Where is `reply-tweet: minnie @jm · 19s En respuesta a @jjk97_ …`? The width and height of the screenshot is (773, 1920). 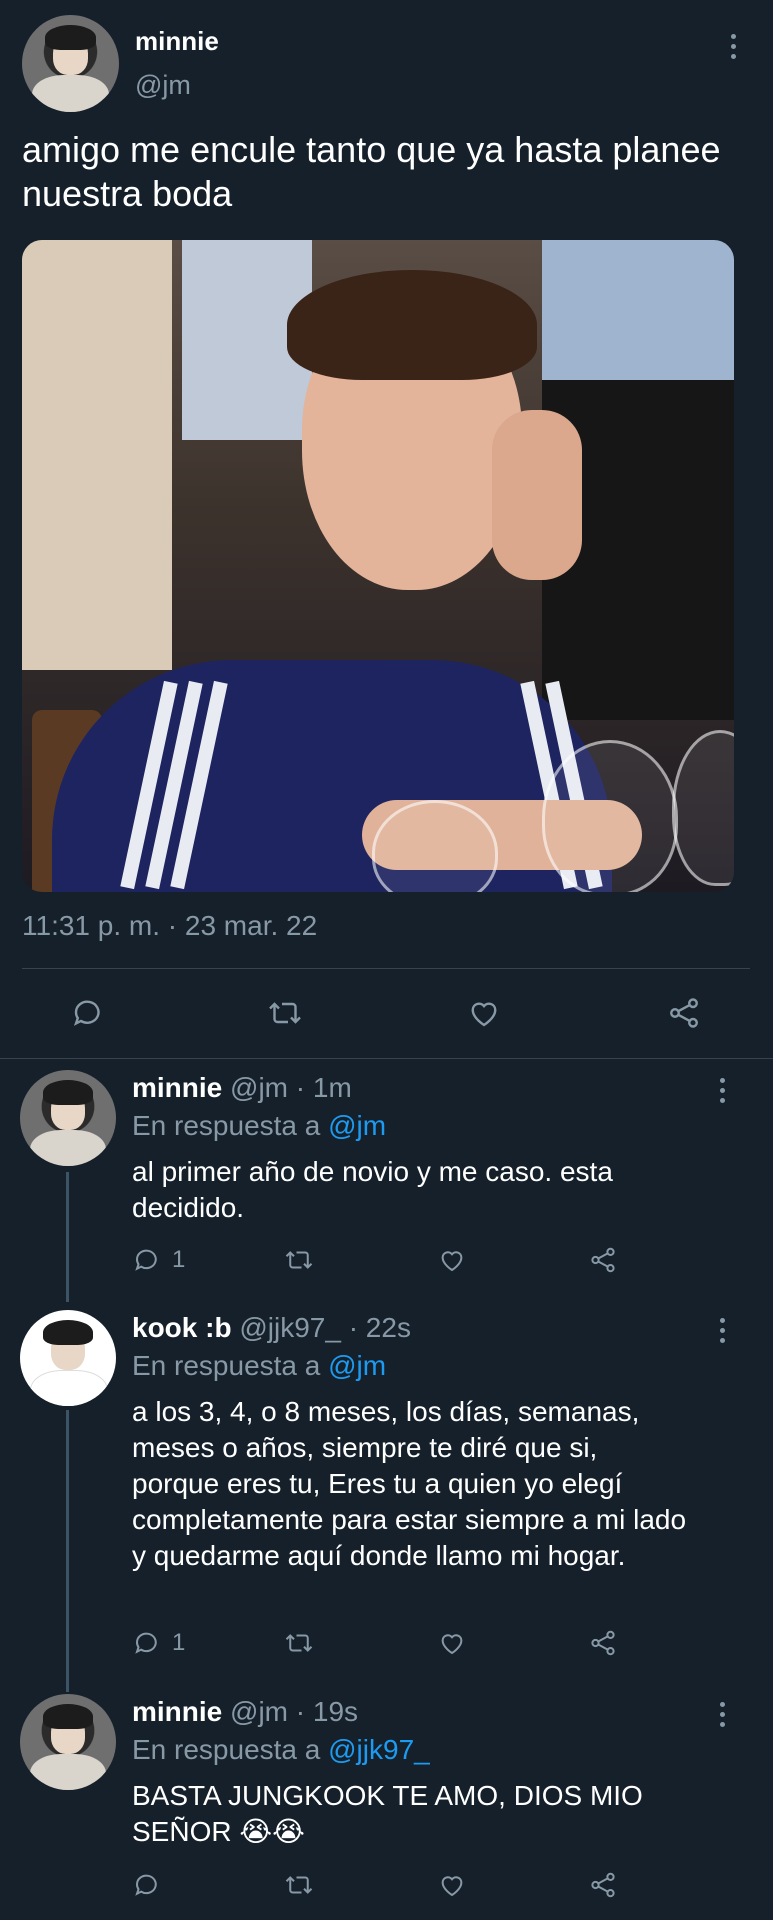 reply-tweet: minnie @jm · 19s En respuesta a @jjk97_ … is located at coordinates (386, 1804).